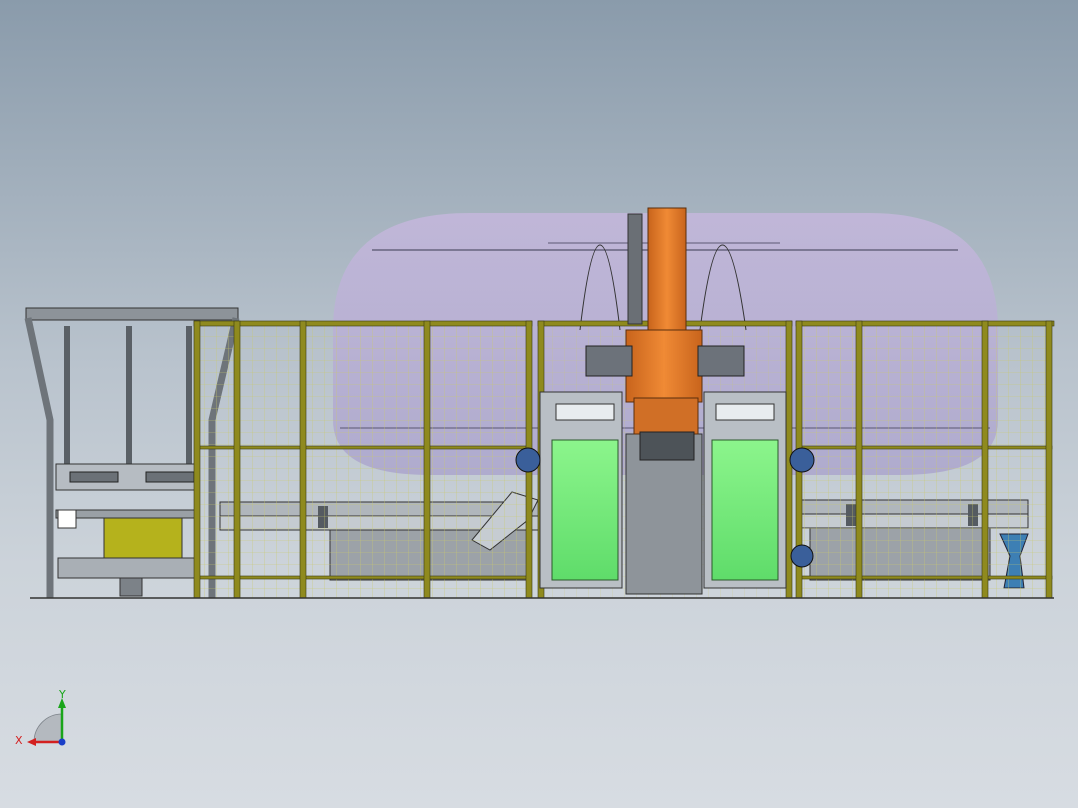  What do you see at coordinates (62, 694) in the screenshot?
I see `triad-y-label: Y` at bounding box center [62, 694].